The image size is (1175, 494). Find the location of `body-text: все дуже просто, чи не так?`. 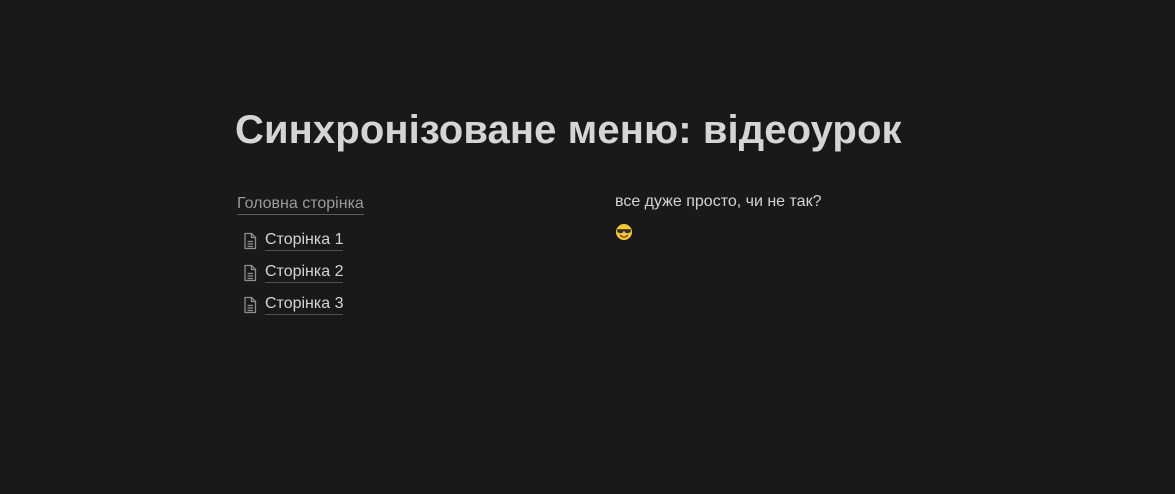

body-text: все дуже просто, чи не так? is located at coordinates (718, 201).